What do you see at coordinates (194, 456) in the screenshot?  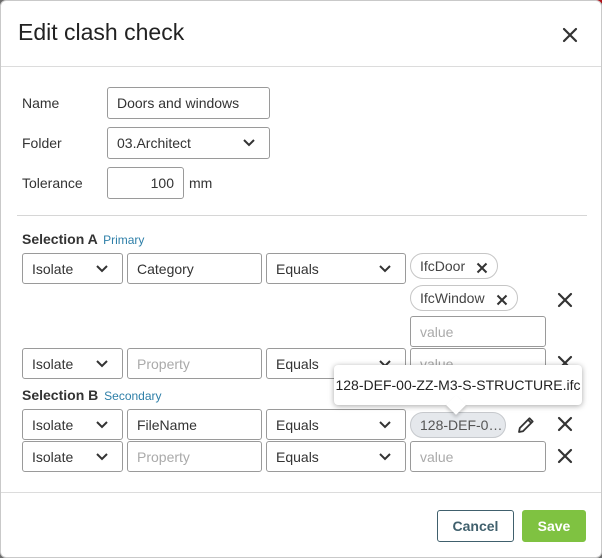 I see `selection-b-row2-property-input: Property` at bounding box center [194, 456].